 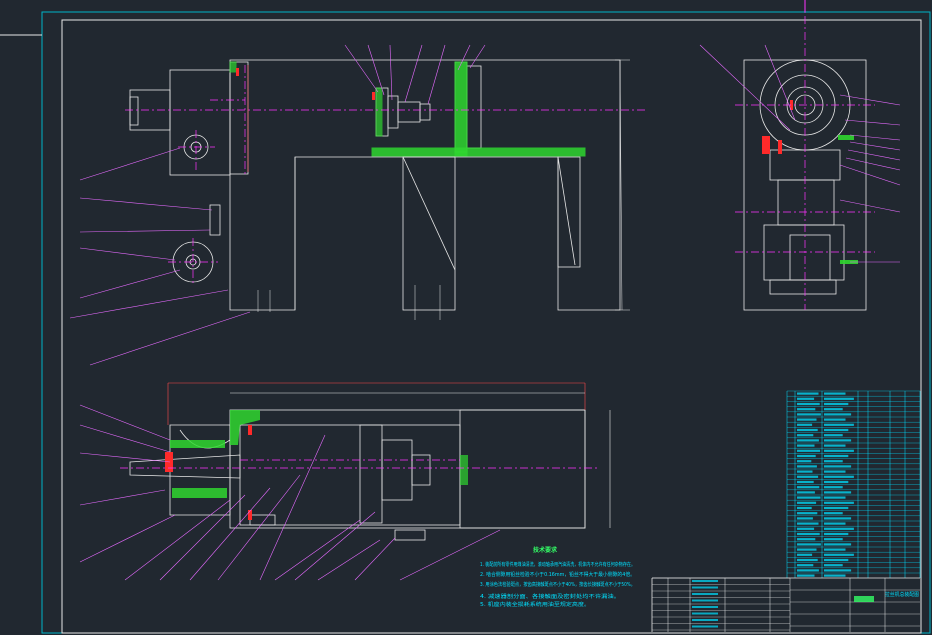 What do you see at coordinates (357, 475) in the screenshot?
I see `section-view` at bounding box center [357, 475].